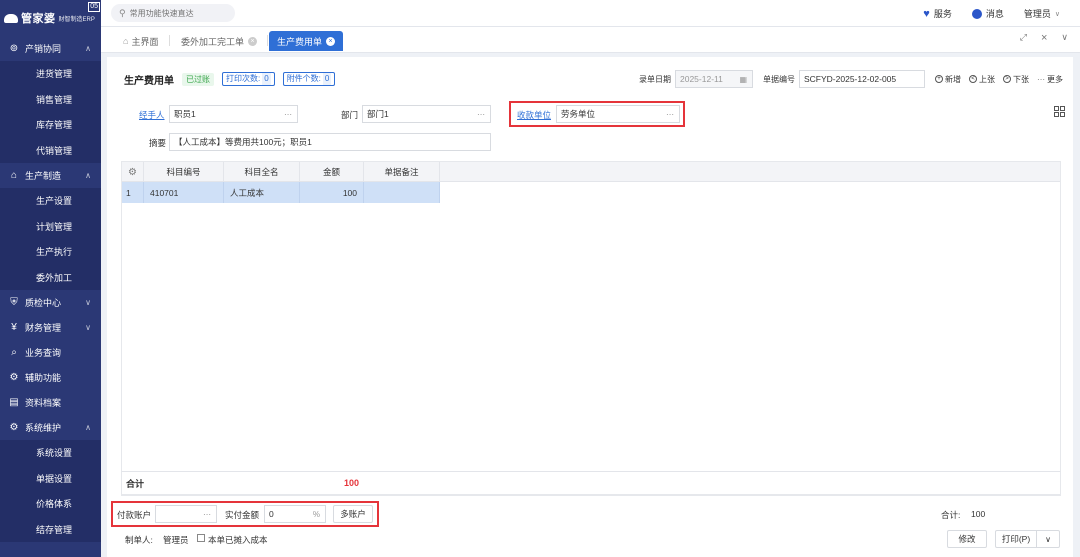 Image resolution: width=1080 pixels, height=557 pixels. I want to click on bill-number-label: 单据编号, so click(779, 79).